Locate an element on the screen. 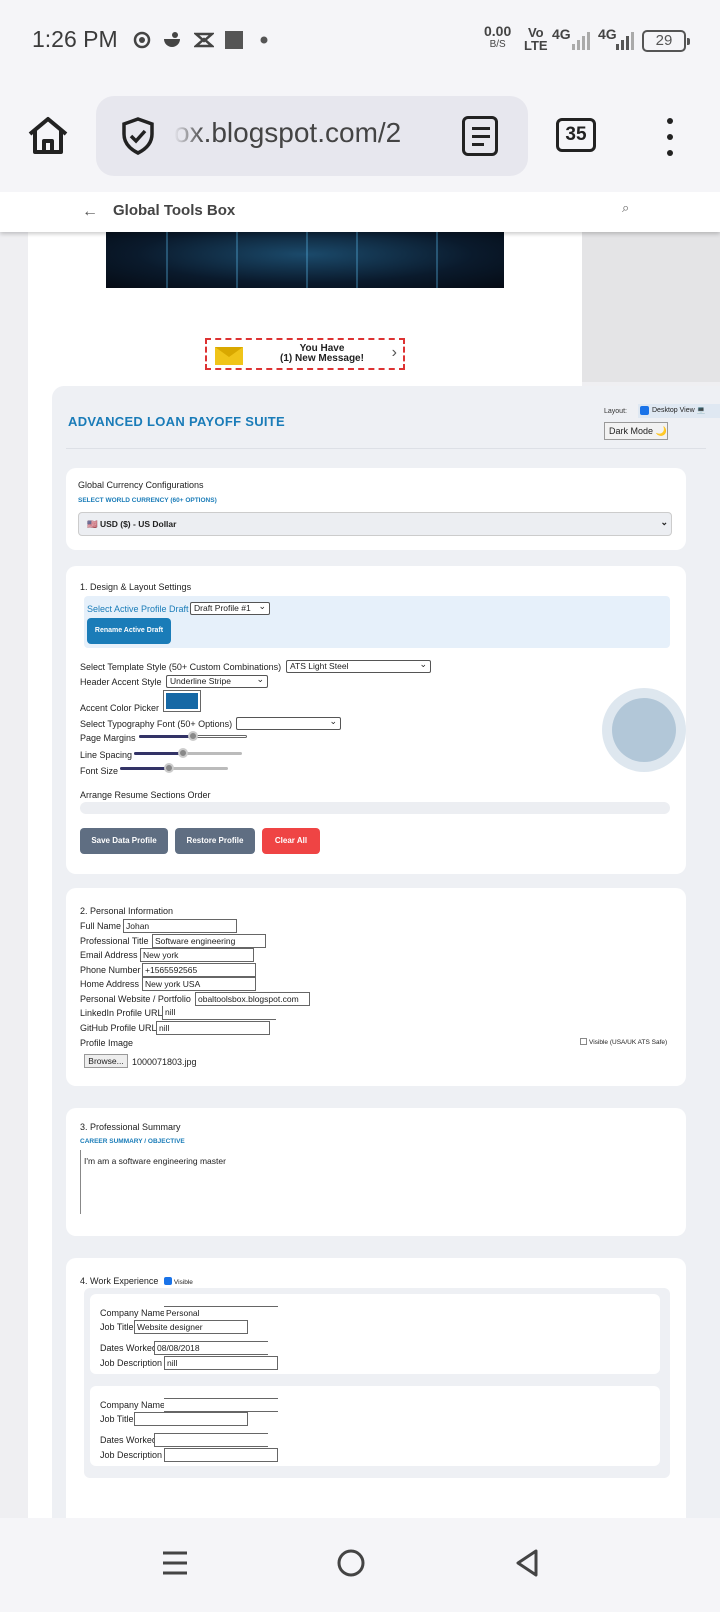 This screenshot has width=720, height=1612. page-margins-slider is located at coordinates (193, 736).